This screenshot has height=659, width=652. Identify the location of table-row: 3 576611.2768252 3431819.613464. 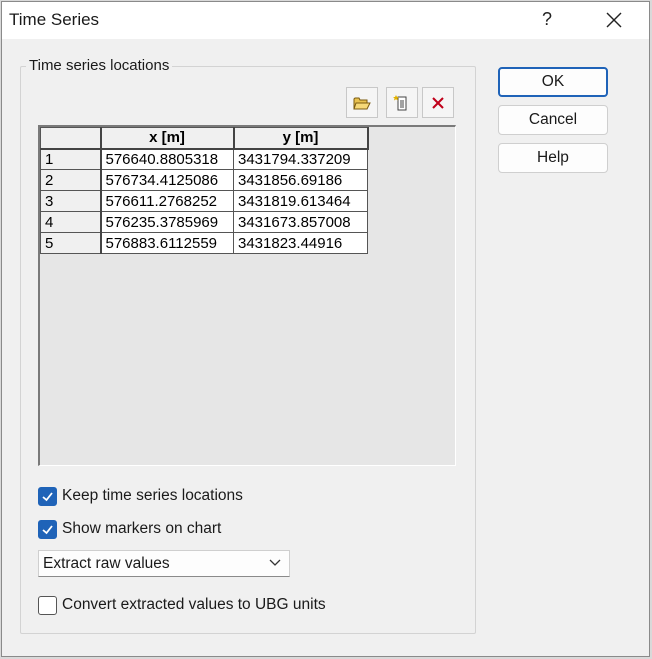
(204, 201).